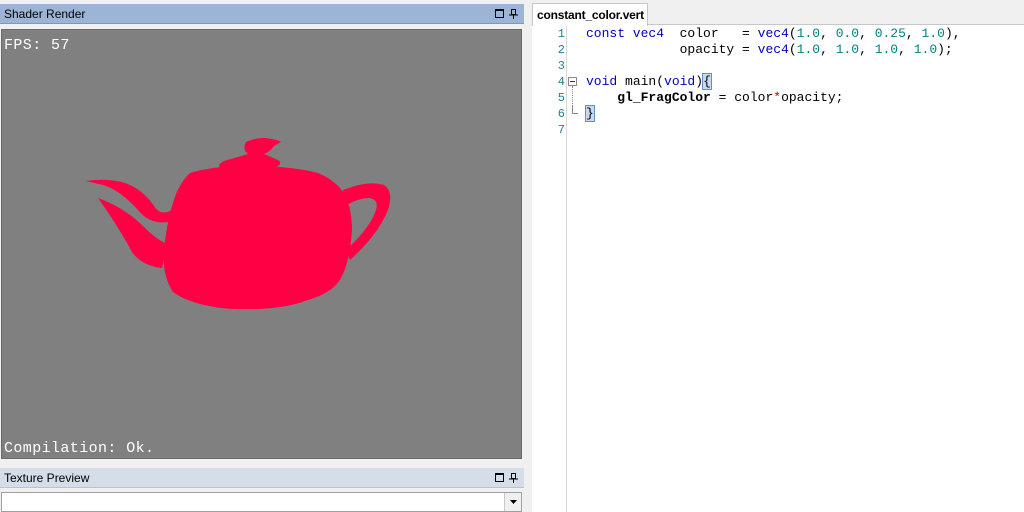 Image resolution: width=1024 pixels, height=512 pixels. What do you see at coordinates (561, 130) in the screenshot?
I see `line-number: 7` at bounding box center [561, 130].